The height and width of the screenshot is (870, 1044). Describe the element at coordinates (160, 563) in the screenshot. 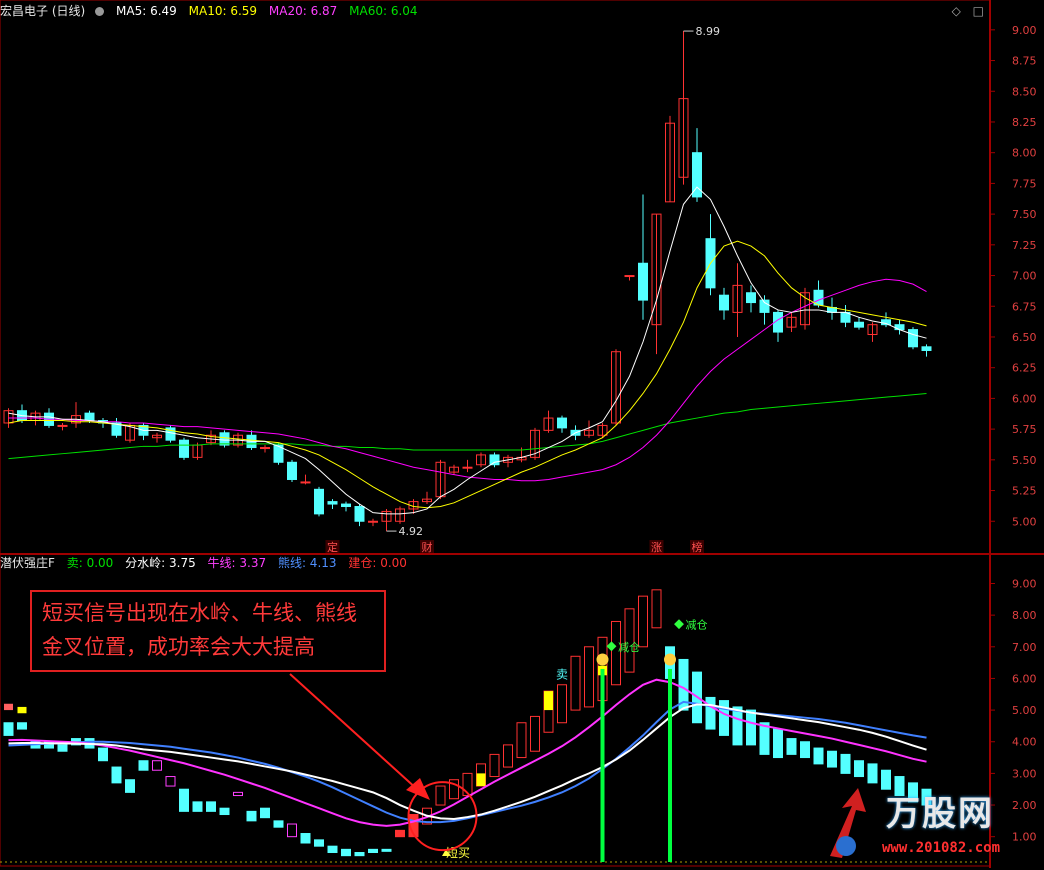

I see `watershed-value: 分水岭: 3.75` at that location.